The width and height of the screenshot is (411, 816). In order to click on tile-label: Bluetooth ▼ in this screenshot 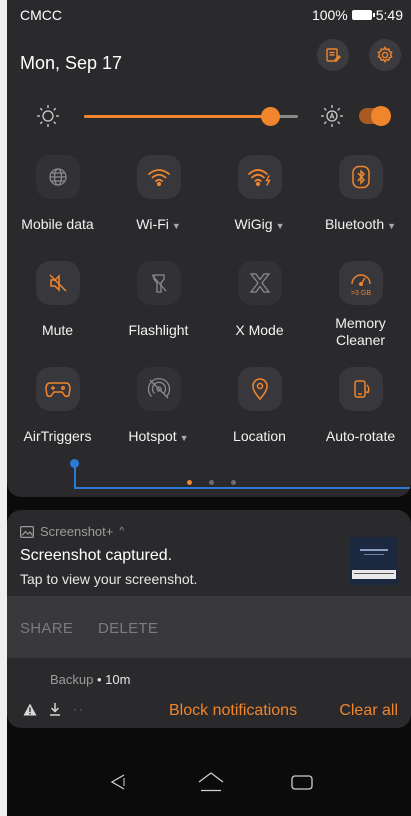, I will do `click(360, 225)`.